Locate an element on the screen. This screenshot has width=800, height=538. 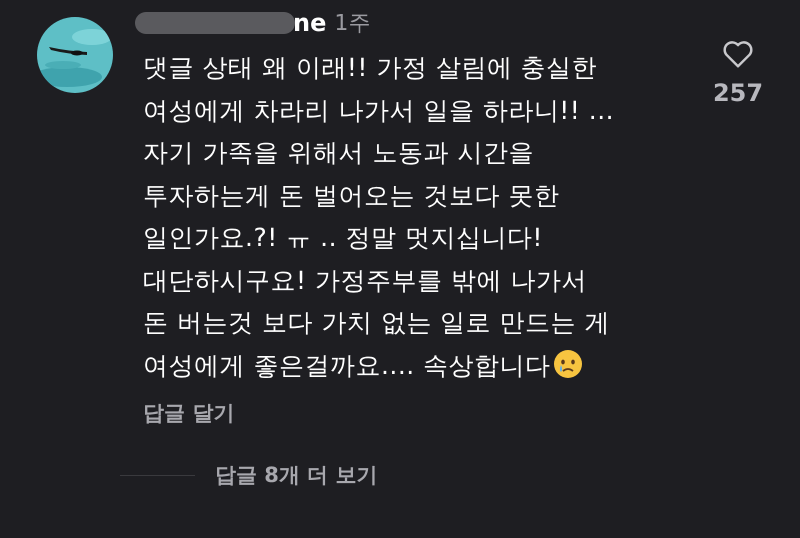
view-more-replies-button: 답글 8개 더 보기 is located at coordinates (296, 475).